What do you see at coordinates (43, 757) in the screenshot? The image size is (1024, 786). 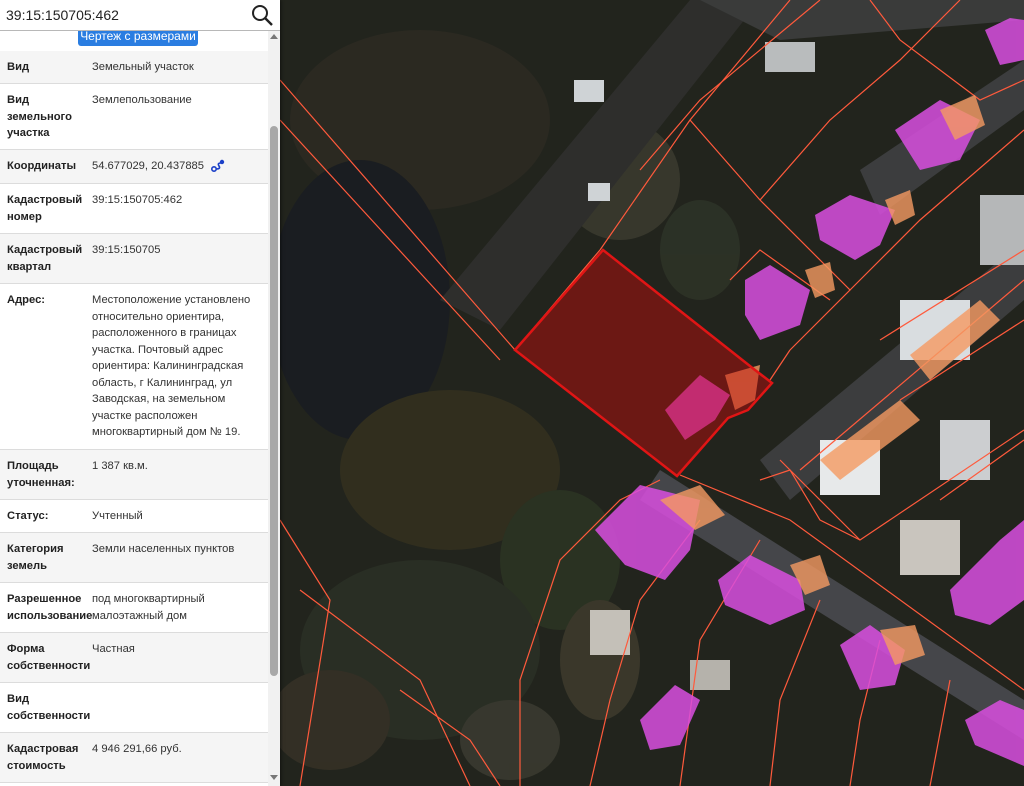 I see `info-label: Кадастровая стоимость` at bounding box center [43, 757].